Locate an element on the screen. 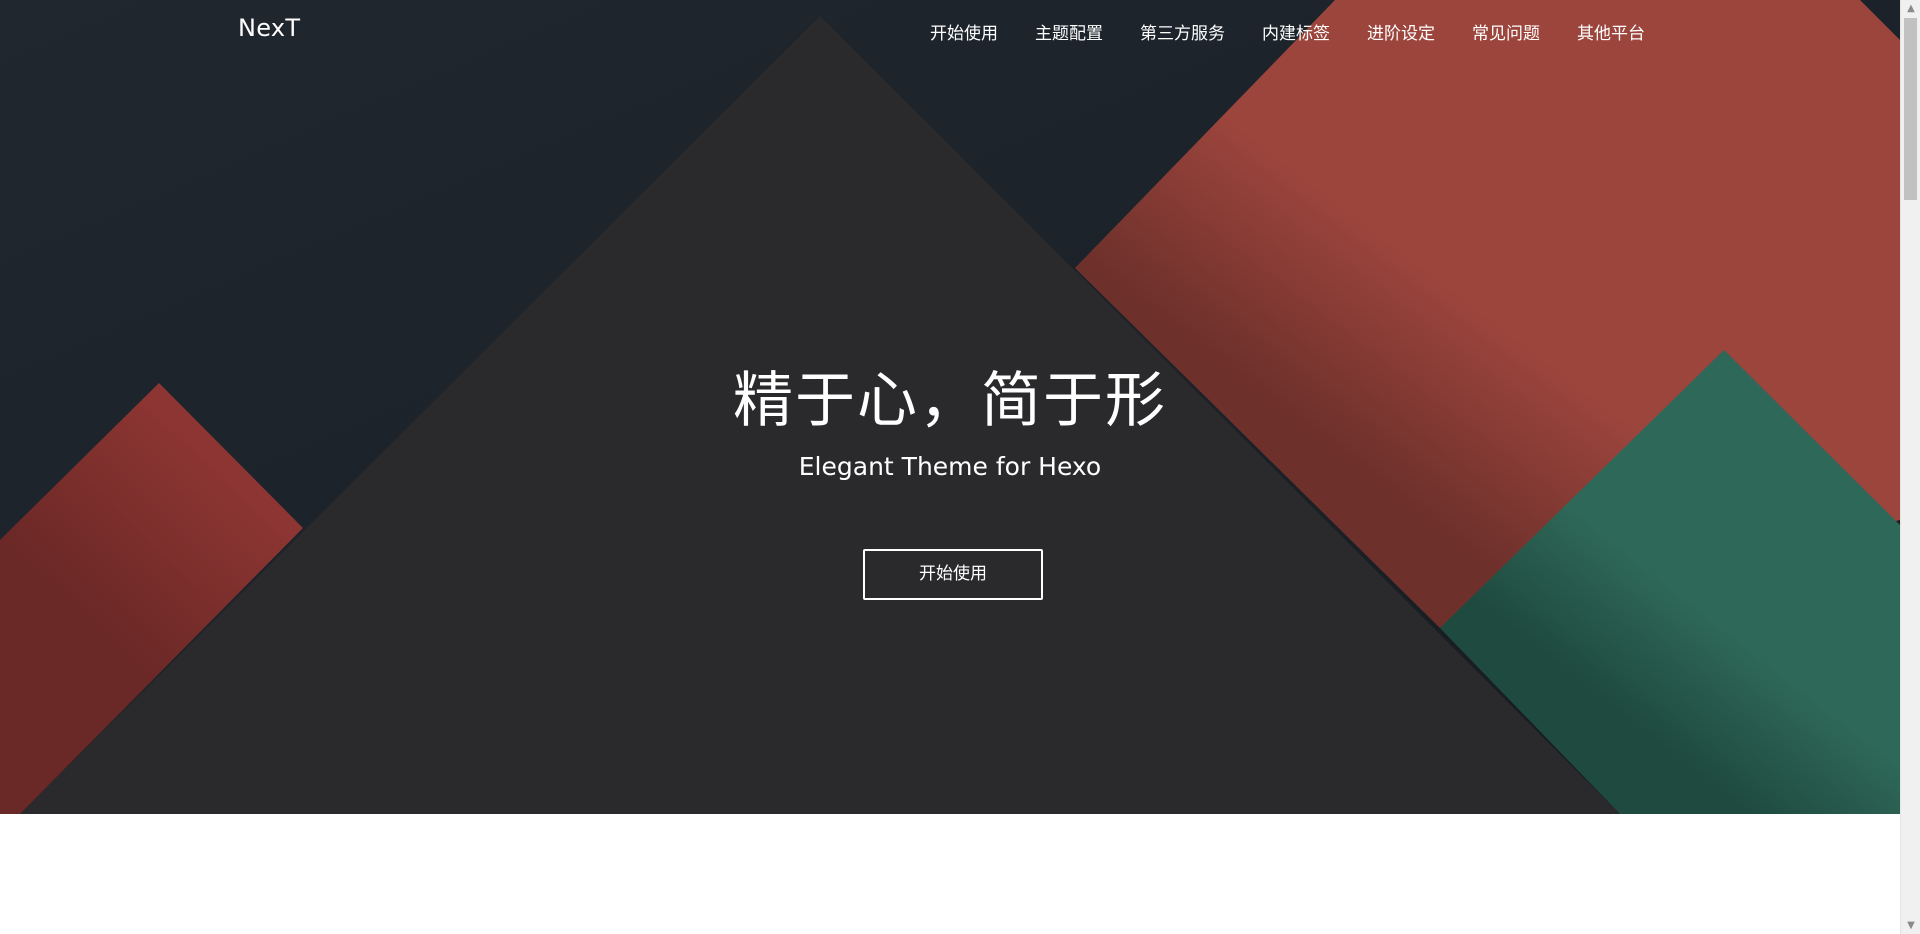 This screenshot has height=934, width=1920. hero-subtitle: Elegant Theme for Hexo is located at coordinates (950, 466).